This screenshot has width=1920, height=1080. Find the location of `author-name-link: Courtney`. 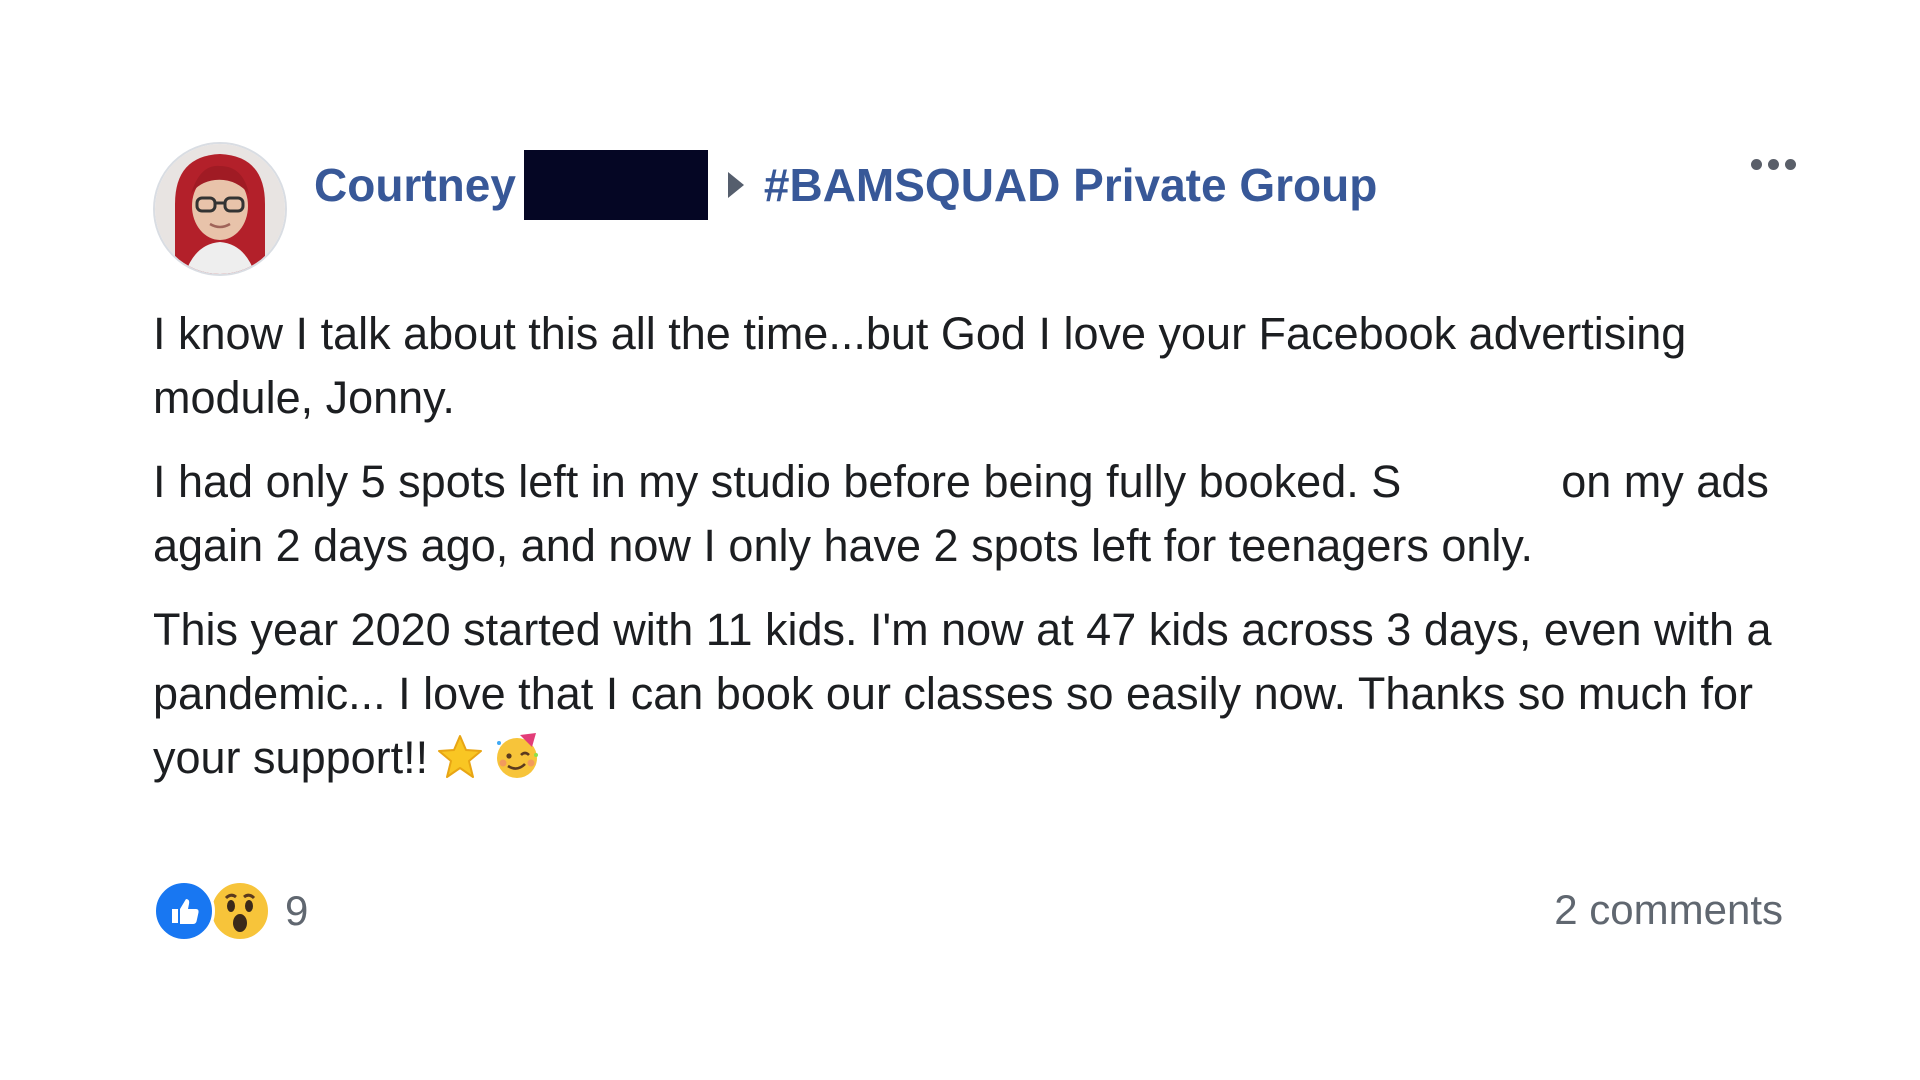

author-name-link: Courtney is located at coordinates (415, 185).